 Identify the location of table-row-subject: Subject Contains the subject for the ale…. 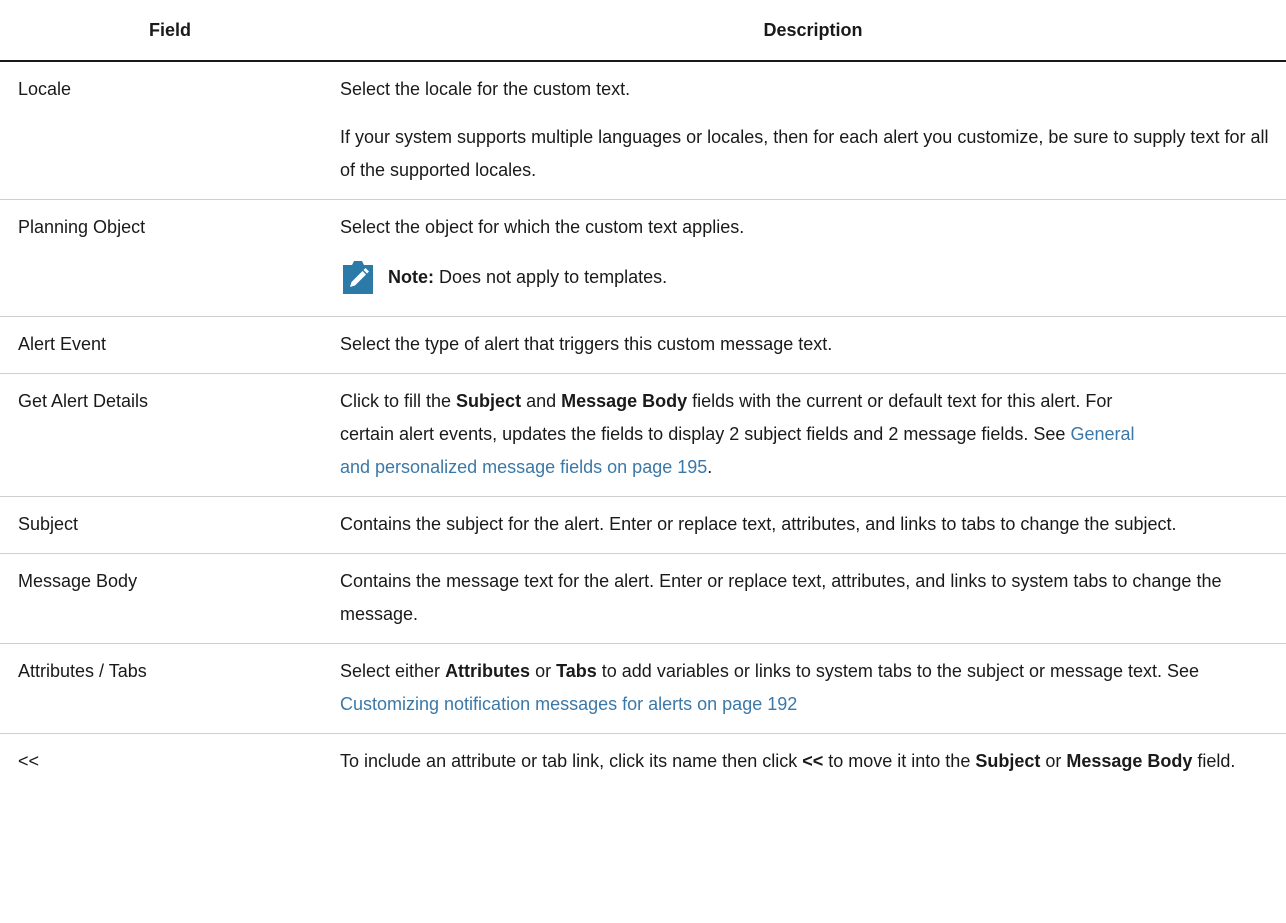
(643, 525).